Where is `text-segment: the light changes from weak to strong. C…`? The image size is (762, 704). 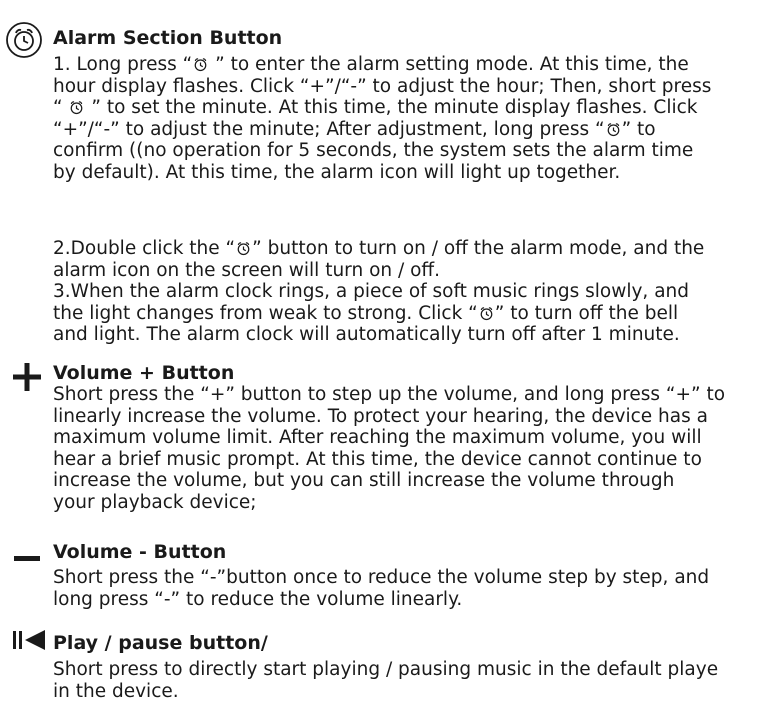 text-segment: the light changes from weak to strong. C… is located at coordinates (265, 313).